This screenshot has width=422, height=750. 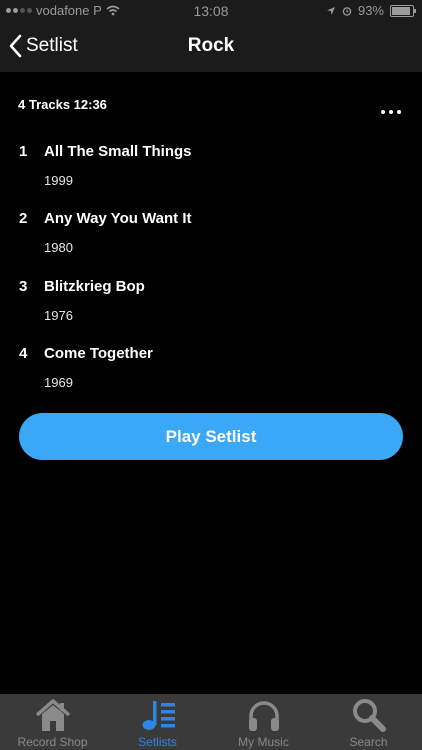 What do you see at coordinates (62, 104) in the screenshot?
I see `setlist-summary: 4 Tracks 12:36` at bounding box center [62, 104].